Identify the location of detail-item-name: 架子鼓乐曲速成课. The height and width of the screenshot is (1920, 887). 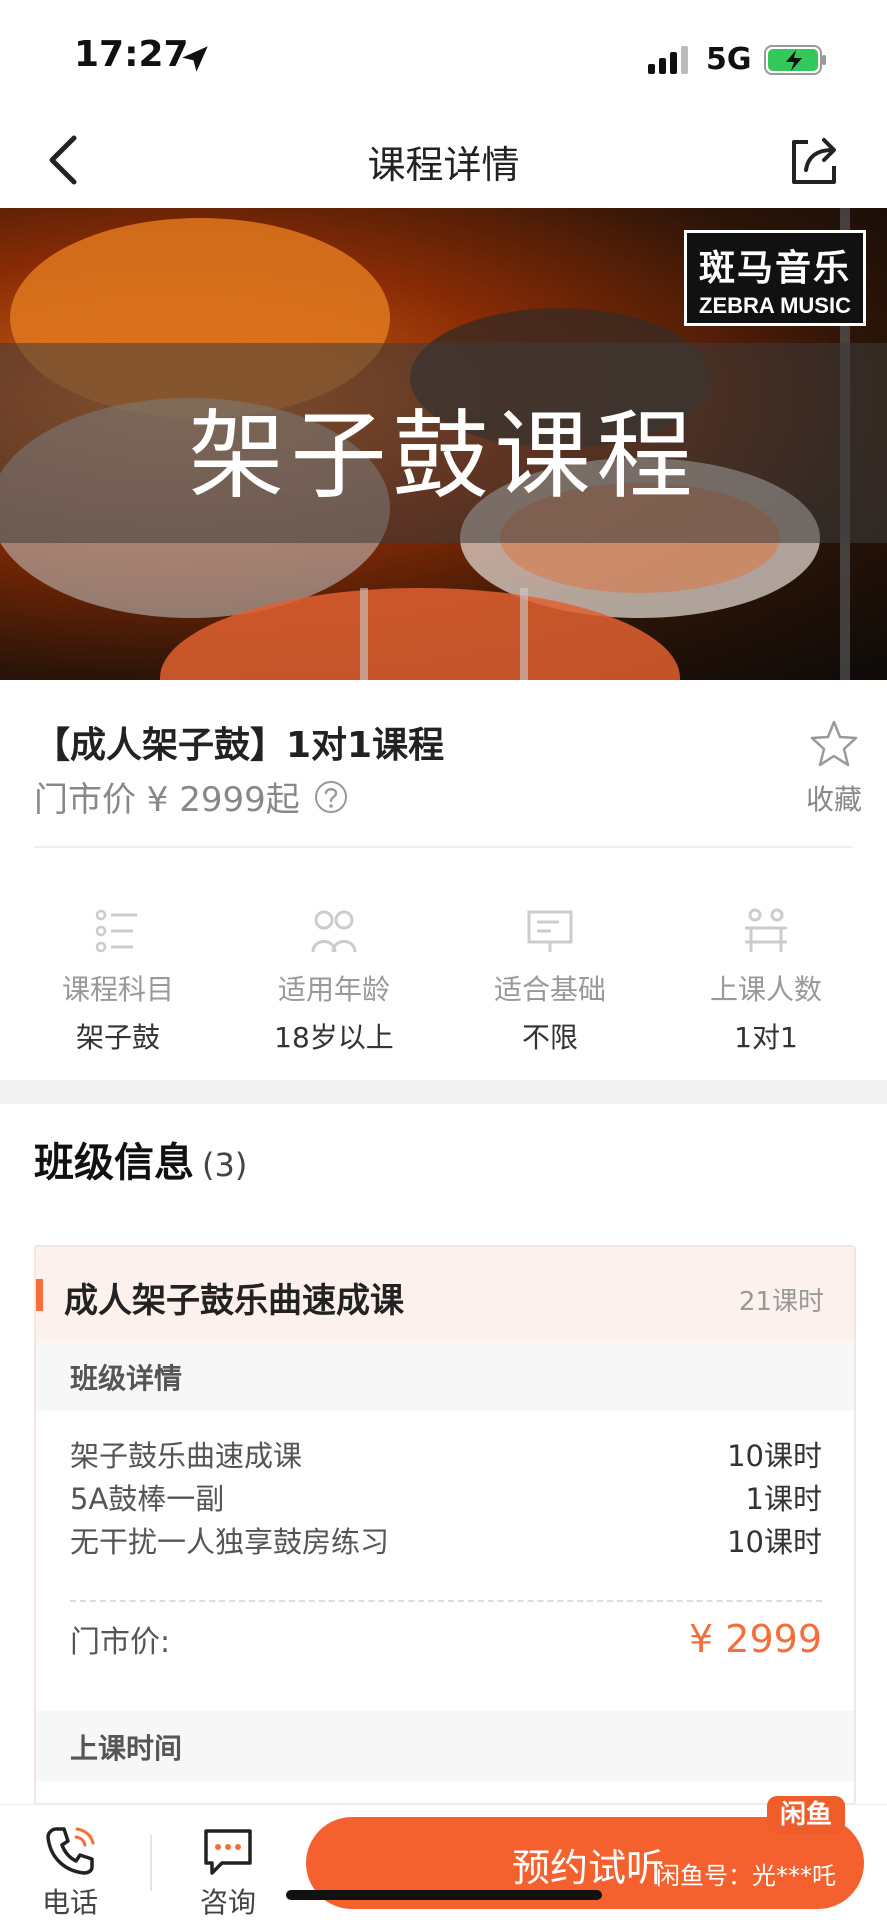
(186, 1456).